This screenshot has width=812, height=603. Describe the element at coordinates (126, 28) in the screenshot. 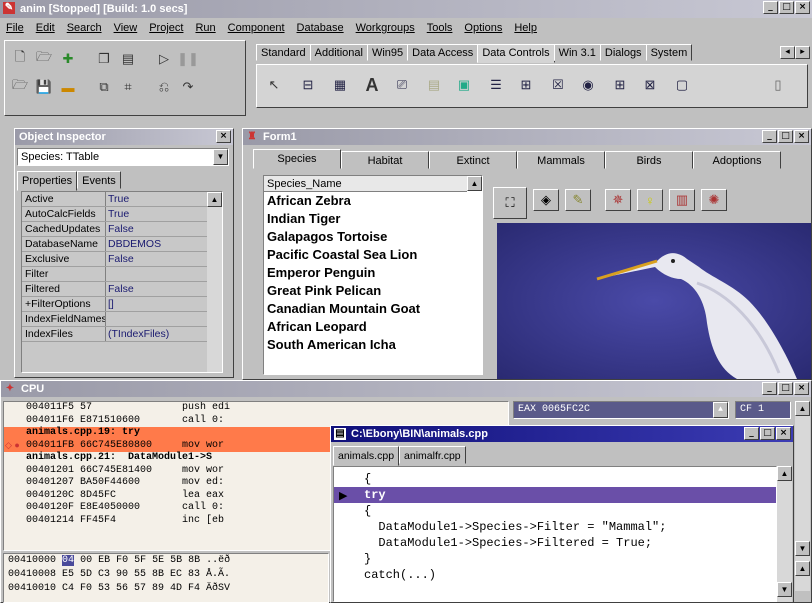

I see `menu-view: View` at that location.